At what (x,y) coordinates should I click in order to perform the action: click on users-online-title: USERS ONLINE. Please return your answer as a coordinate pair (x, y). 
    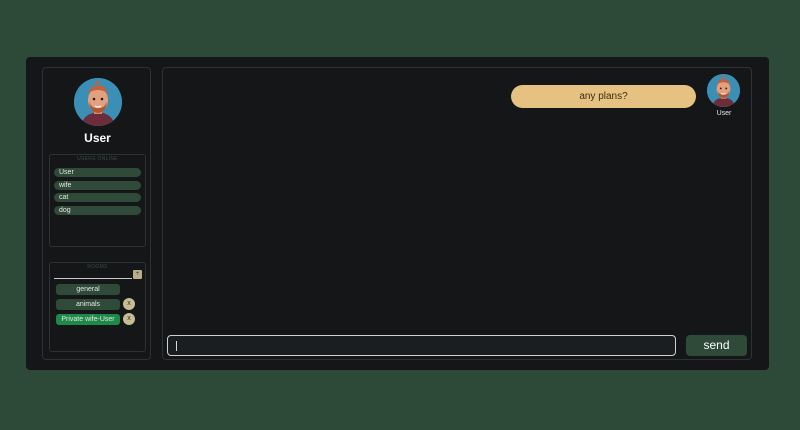
    Looking at the image, I should click on (97, 159).